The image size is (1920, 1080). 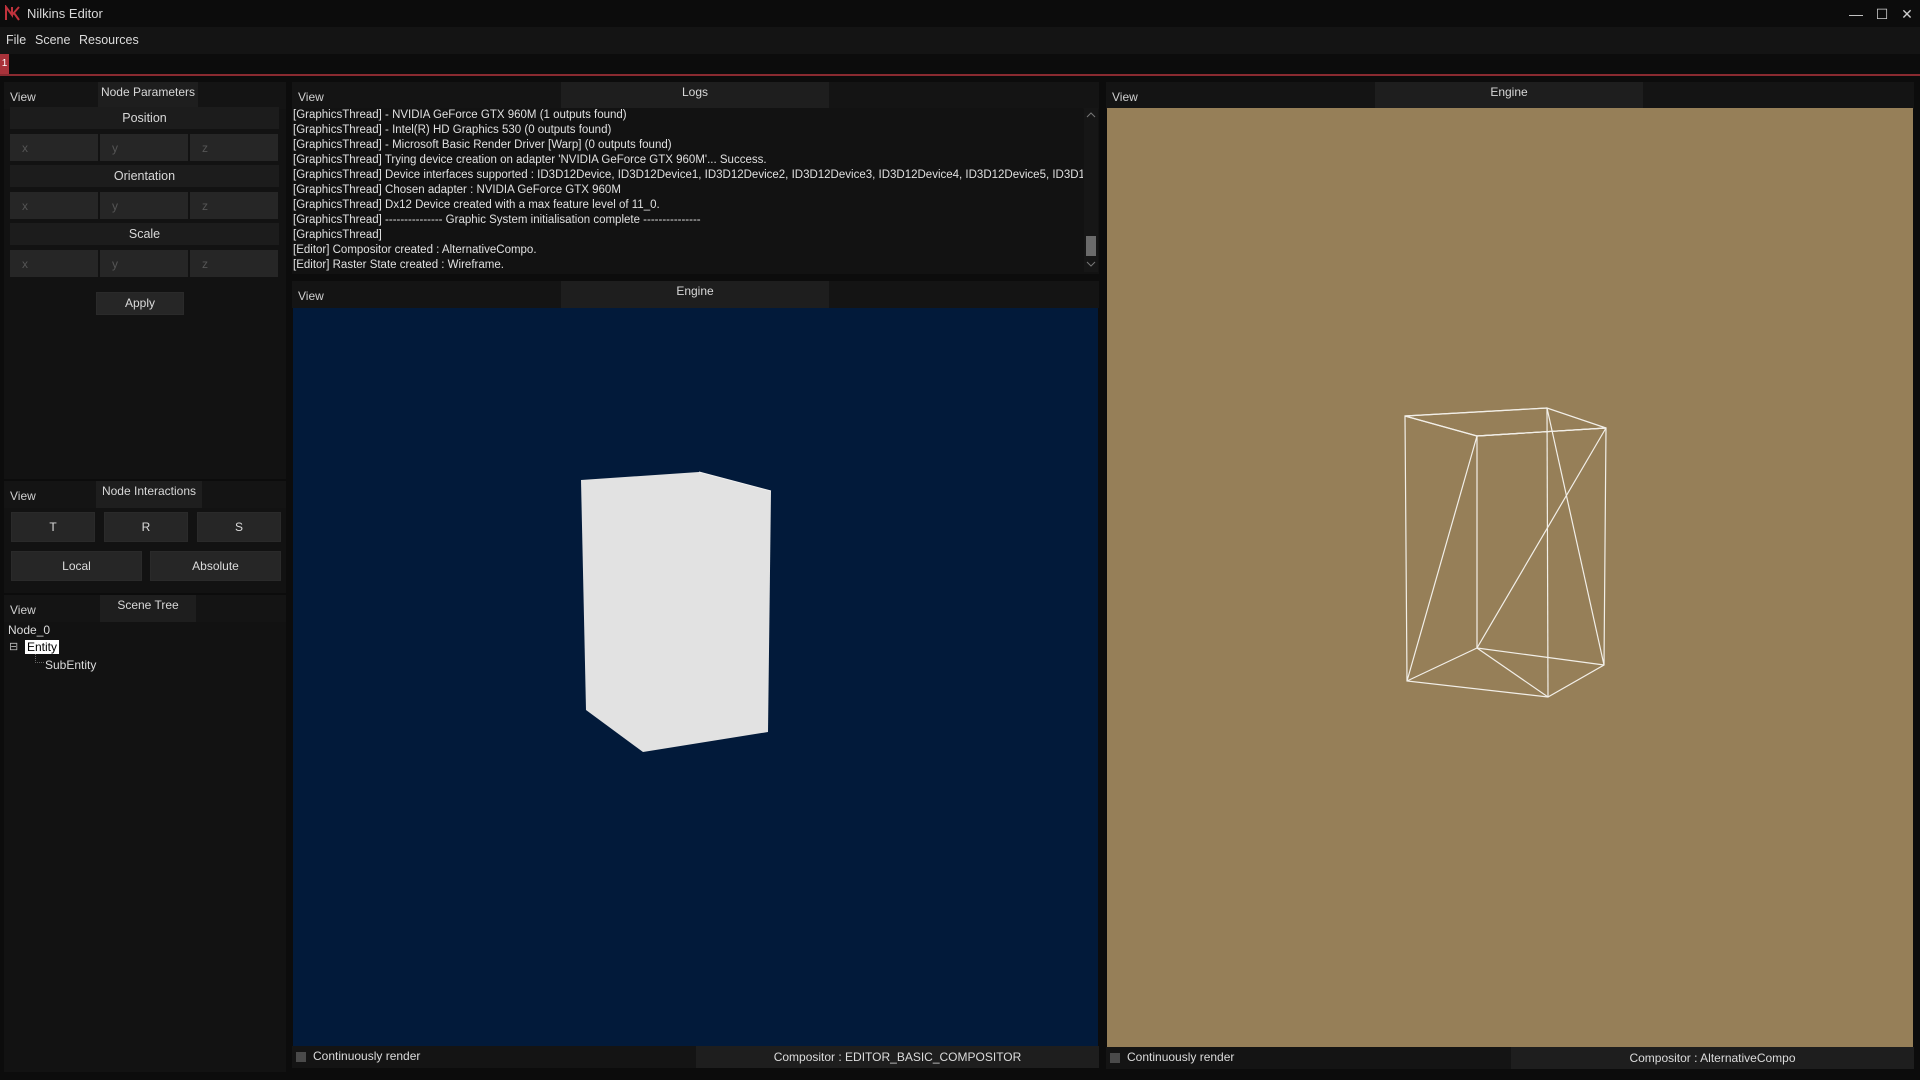 What do you see at coordinates (234, 147) in the screenshot?
I see `position-z-input` at bounding box center [234, 147].